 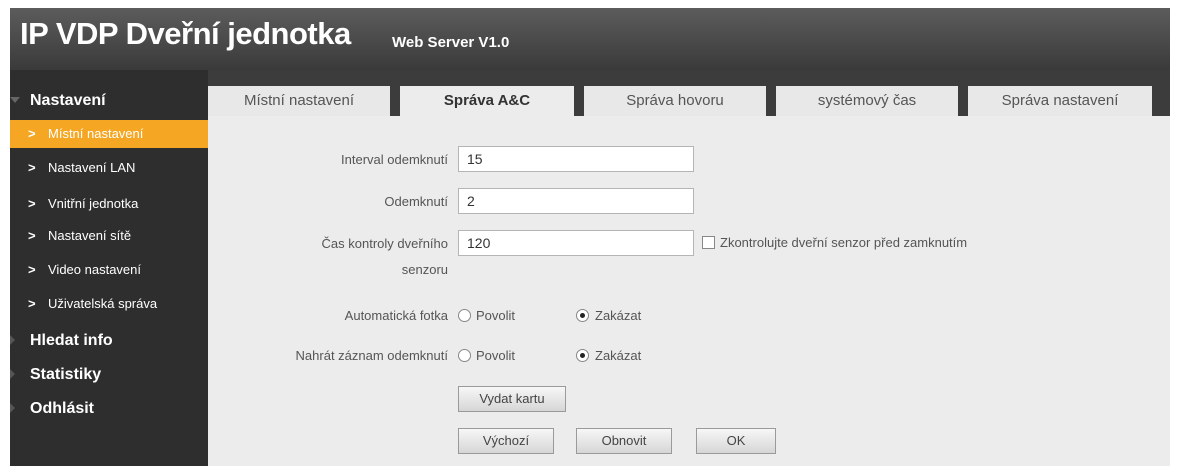 I want to click on sidebar-item-label: Video nastavení, so click(x=94, y=269).